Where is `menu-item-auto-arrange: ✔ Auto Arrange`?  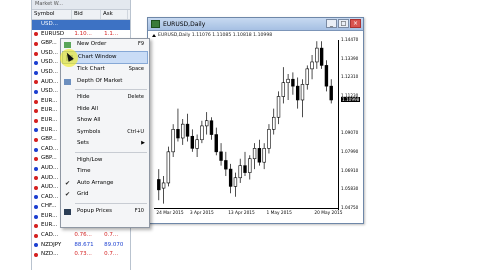 menu-item-auto-arrange: ✔ Auto Arrange is located at coordinates (105, 184).